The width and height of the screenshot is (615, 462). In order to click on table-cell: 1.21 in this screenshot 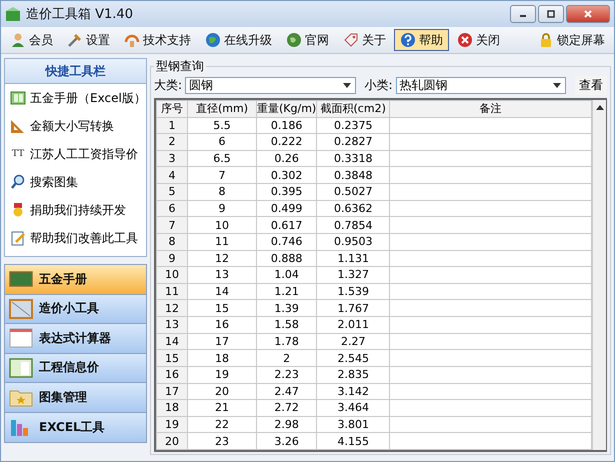, I will do `click(286, 291)`.